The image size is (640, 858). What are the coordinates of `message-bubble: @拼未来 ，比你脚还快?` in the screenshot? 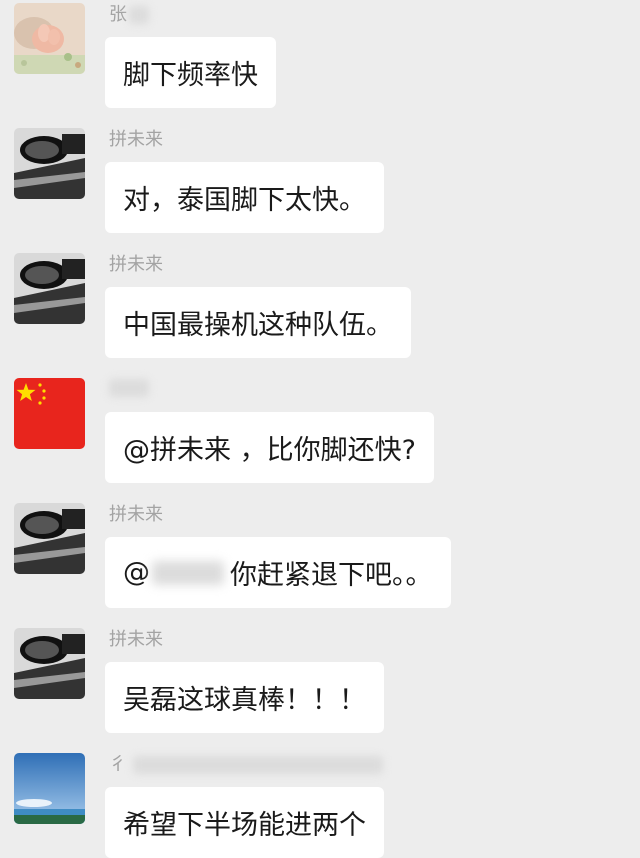 It's located at (269, 447).